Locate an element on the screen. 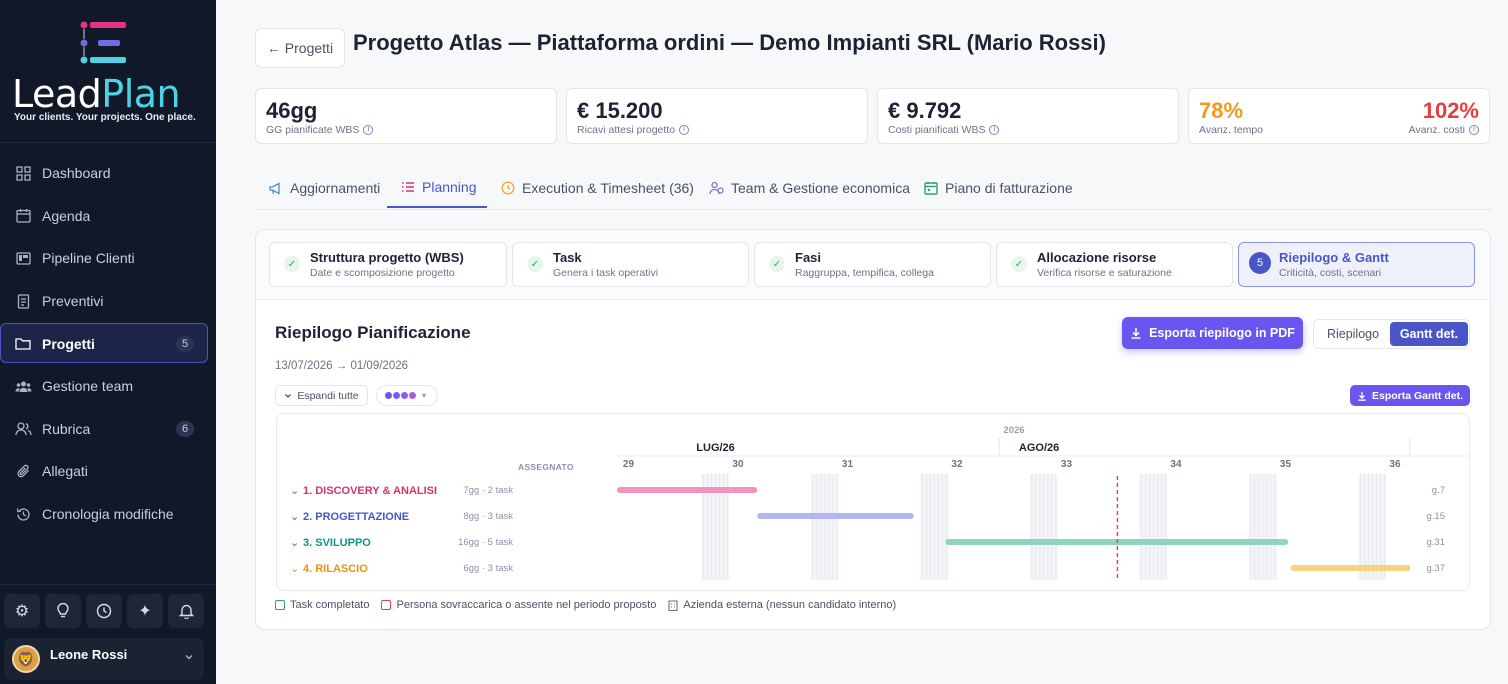 This screenshot has height=684, width=1508. phase-label: 4. RILASCIO is located at coordinates (335, 569).